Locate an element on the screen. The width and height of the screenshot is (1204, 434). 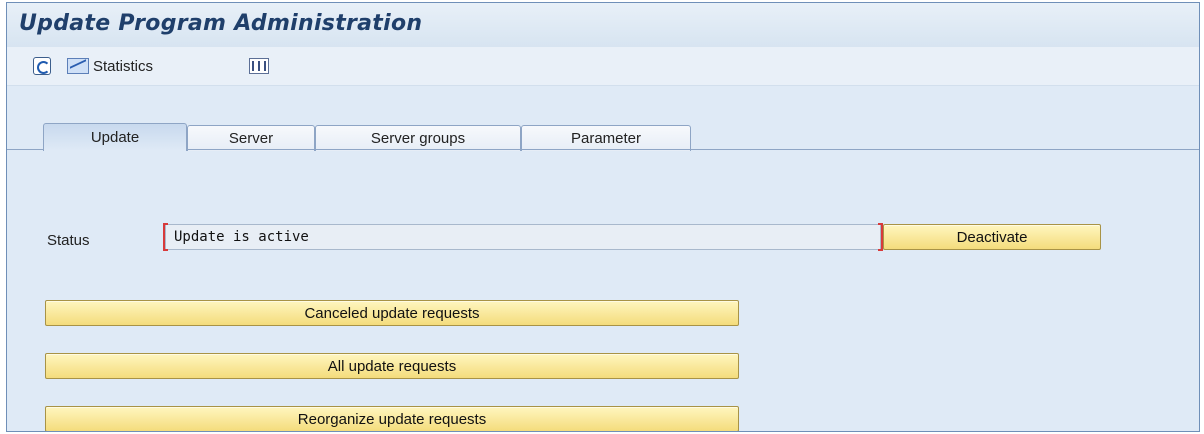
all-update-requests-label: All update requests is located at coordinates (392, 366).